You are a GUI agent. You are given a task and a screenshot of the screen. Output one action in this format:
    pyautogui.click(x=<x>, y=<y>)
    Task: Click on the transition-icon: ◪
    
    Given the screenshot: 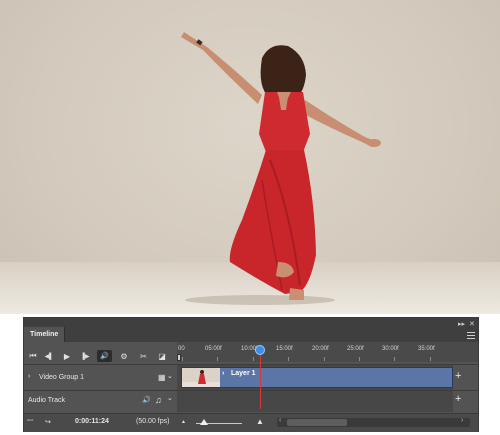 What is the action you would take?
    pyautogui.click(x=162, y=356)
    